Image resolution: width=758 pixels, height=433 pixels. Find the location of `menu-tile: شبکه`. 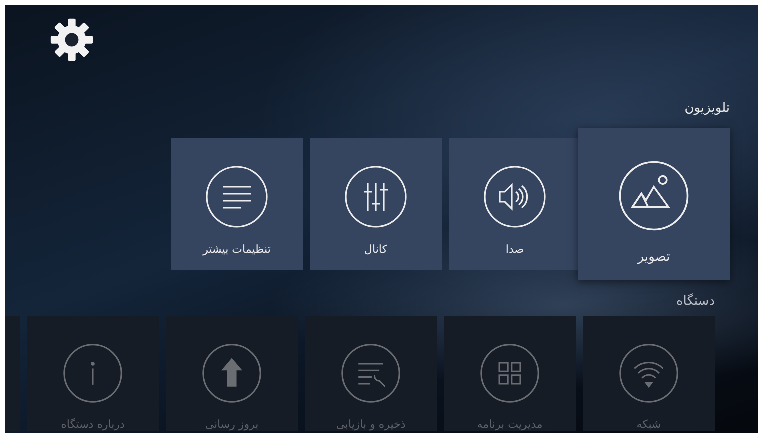

menu-tile: شبکه is located at coordinates (649, 373).